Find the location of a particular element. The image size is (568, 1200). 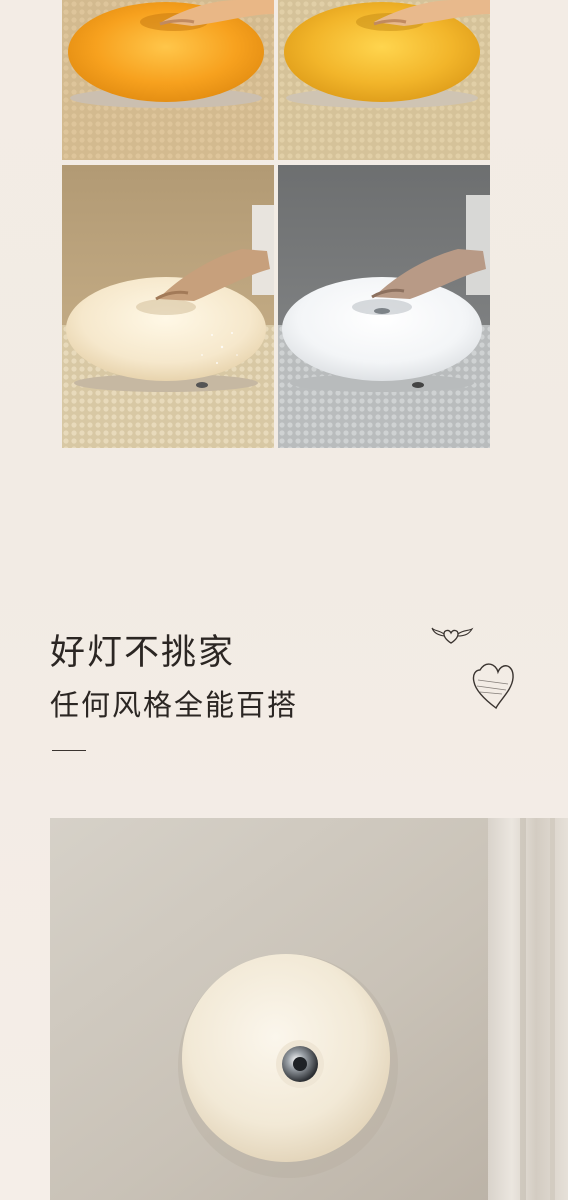

photo-lamp-amber is located at coordinates (384, 80).